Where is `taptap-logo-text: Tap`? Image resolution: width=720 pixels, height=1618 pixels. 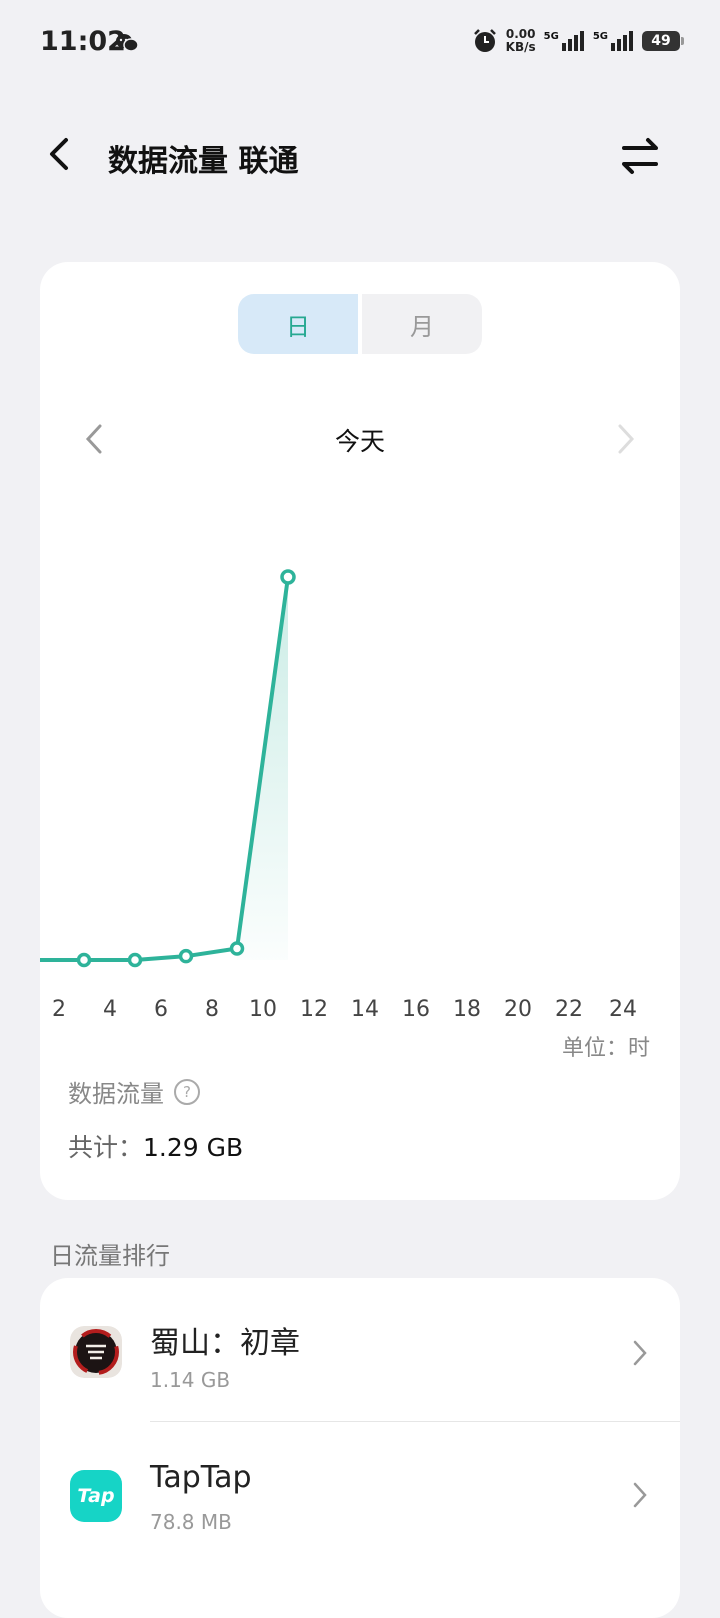 taptap-logo-text: Tap is located at coordinates (96, 1496).